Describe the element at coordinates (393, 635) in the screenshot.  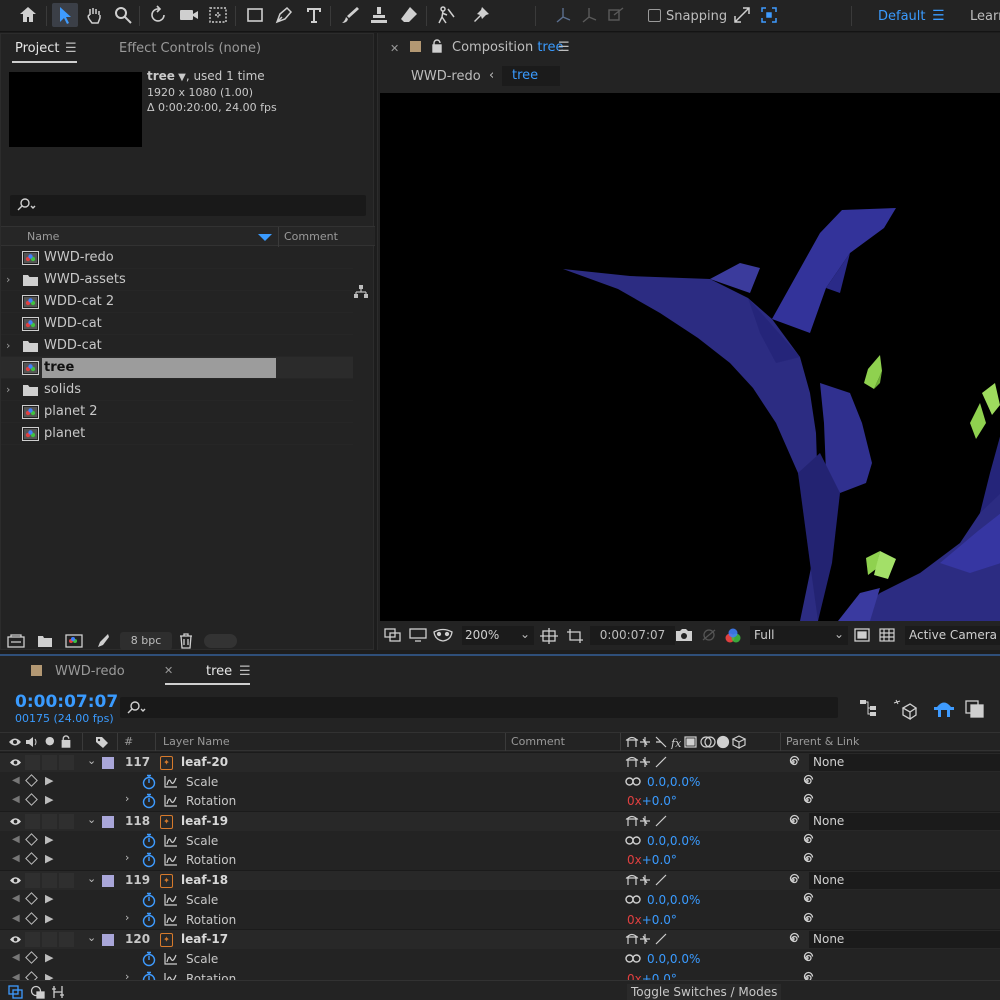
I see `always-preview-icon` at that location.